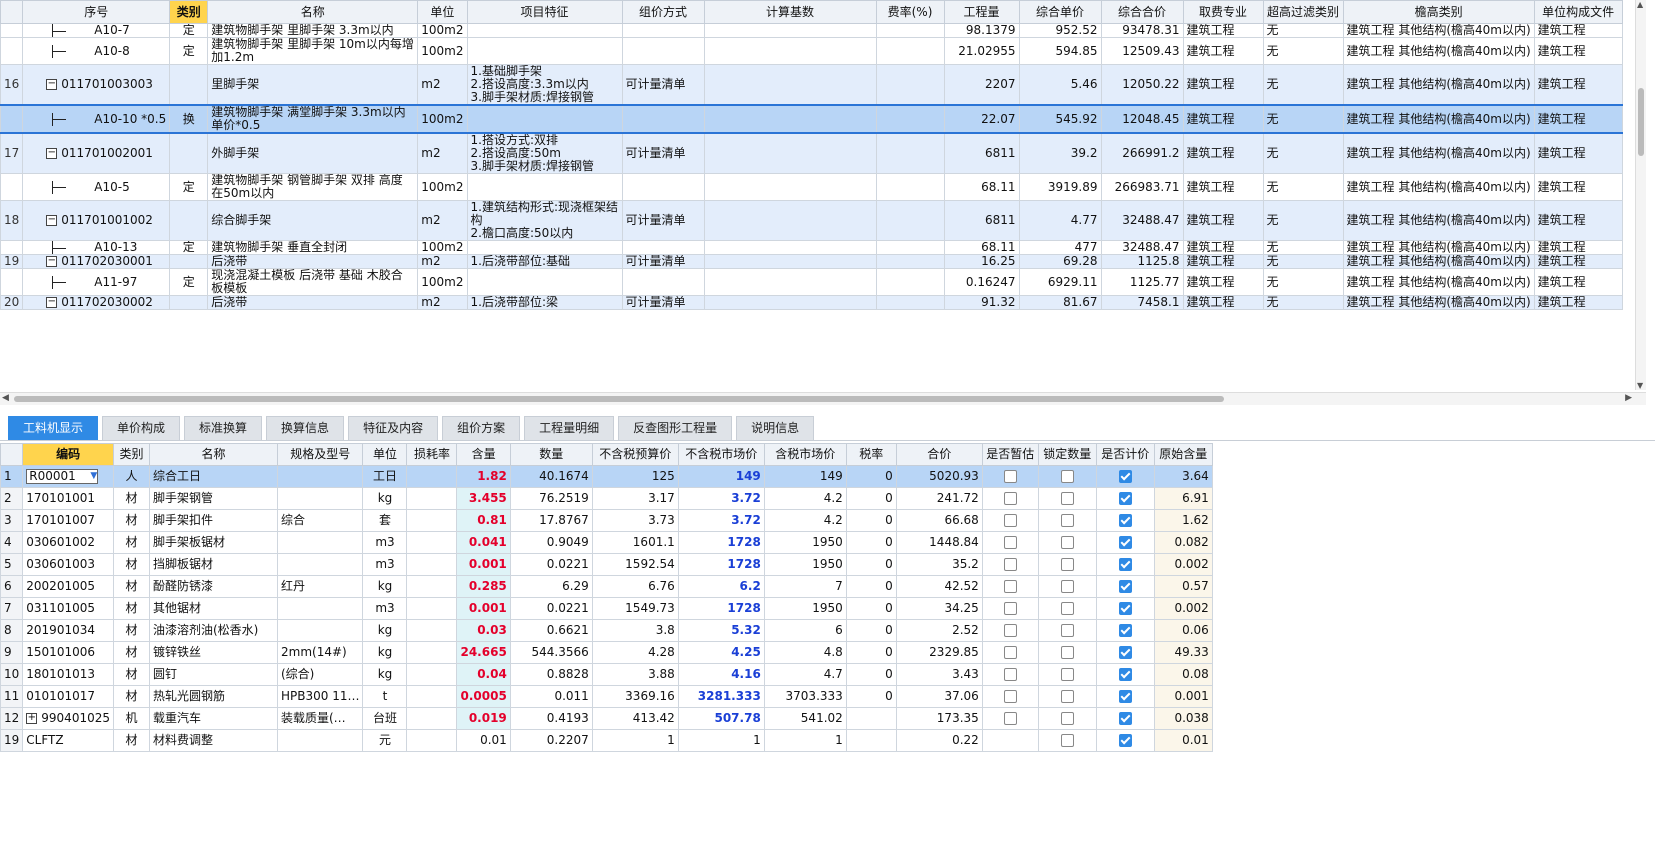  Describe the element at coordinates (68, 564) in the screenshot. I see `code-cell: 030601003` at that location.